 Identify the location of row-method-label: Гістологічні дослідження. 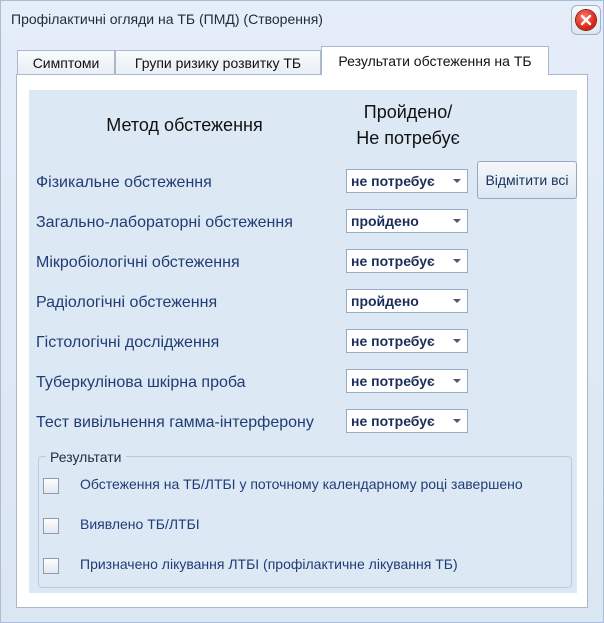
(184, 340).